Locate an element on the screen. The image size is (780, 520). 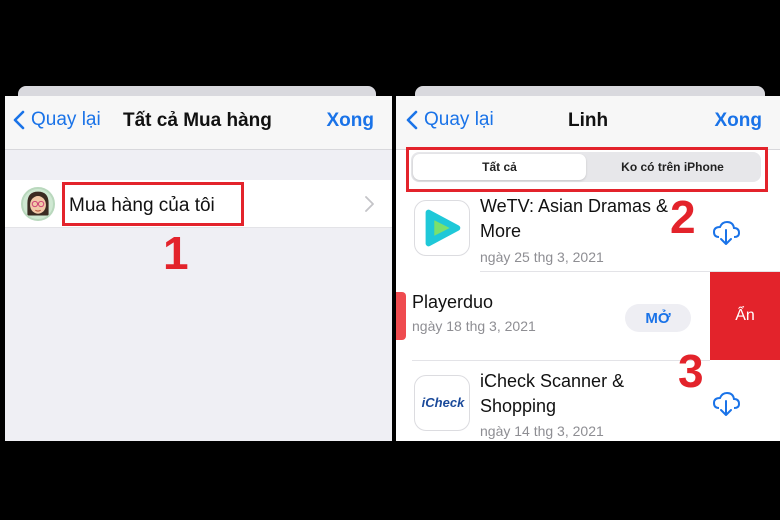
step-number-2: 2 is located at coordinates (683, 217).